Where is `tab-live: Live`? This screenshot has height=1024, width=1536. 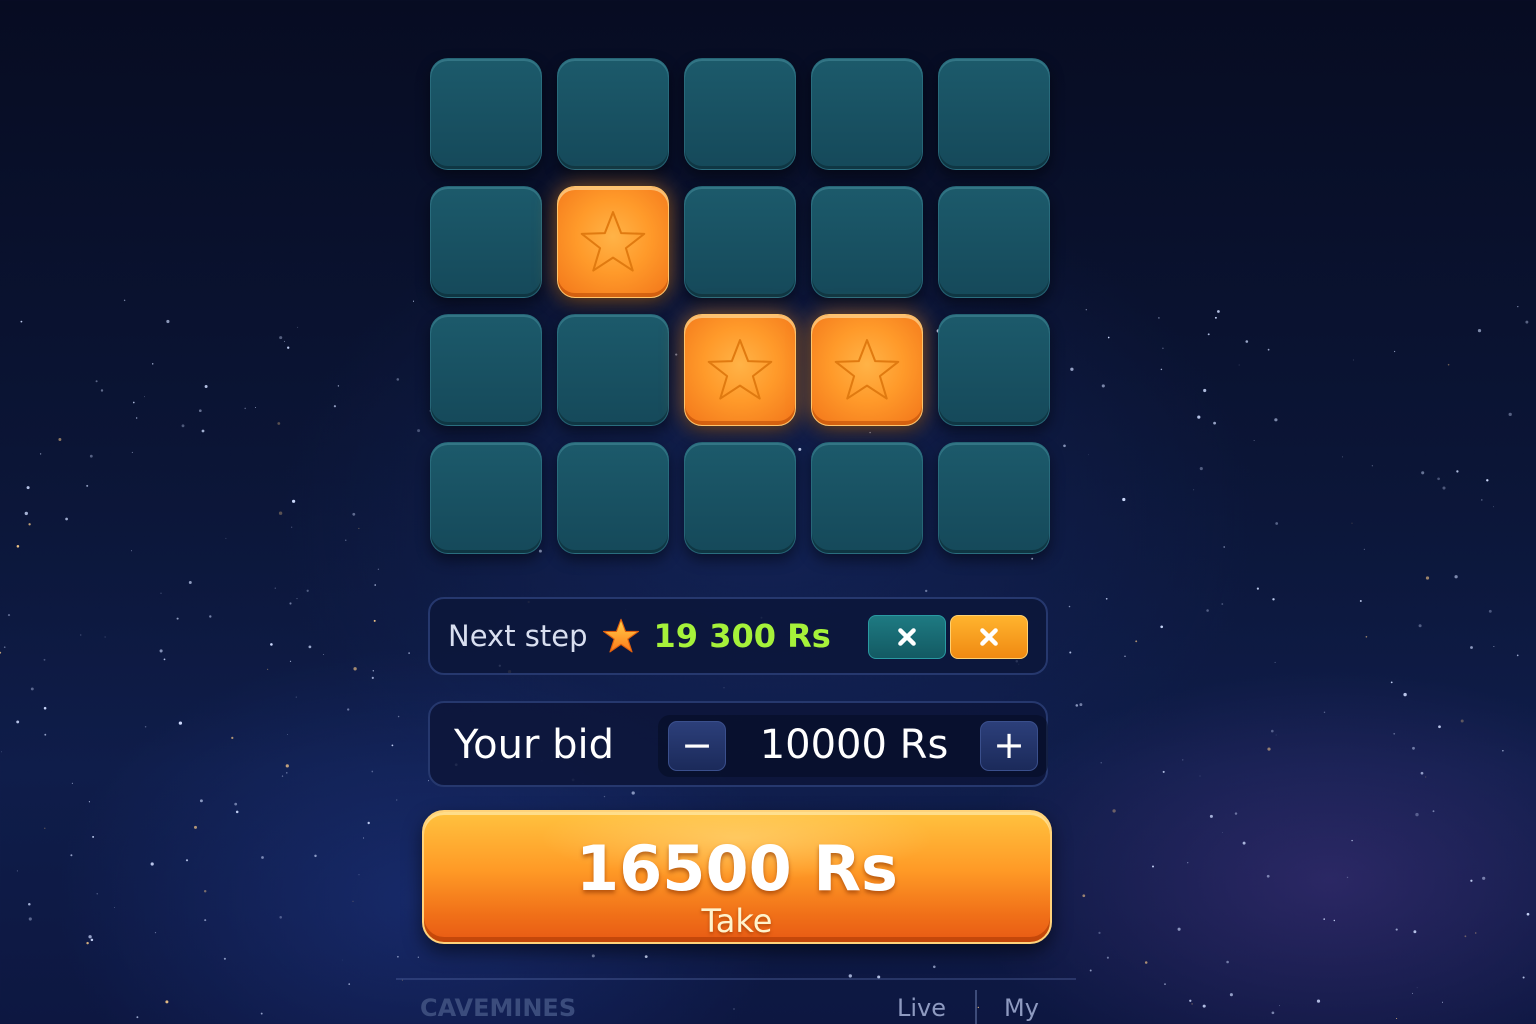
tab-live: Live is located at coordinates (921, 1008).